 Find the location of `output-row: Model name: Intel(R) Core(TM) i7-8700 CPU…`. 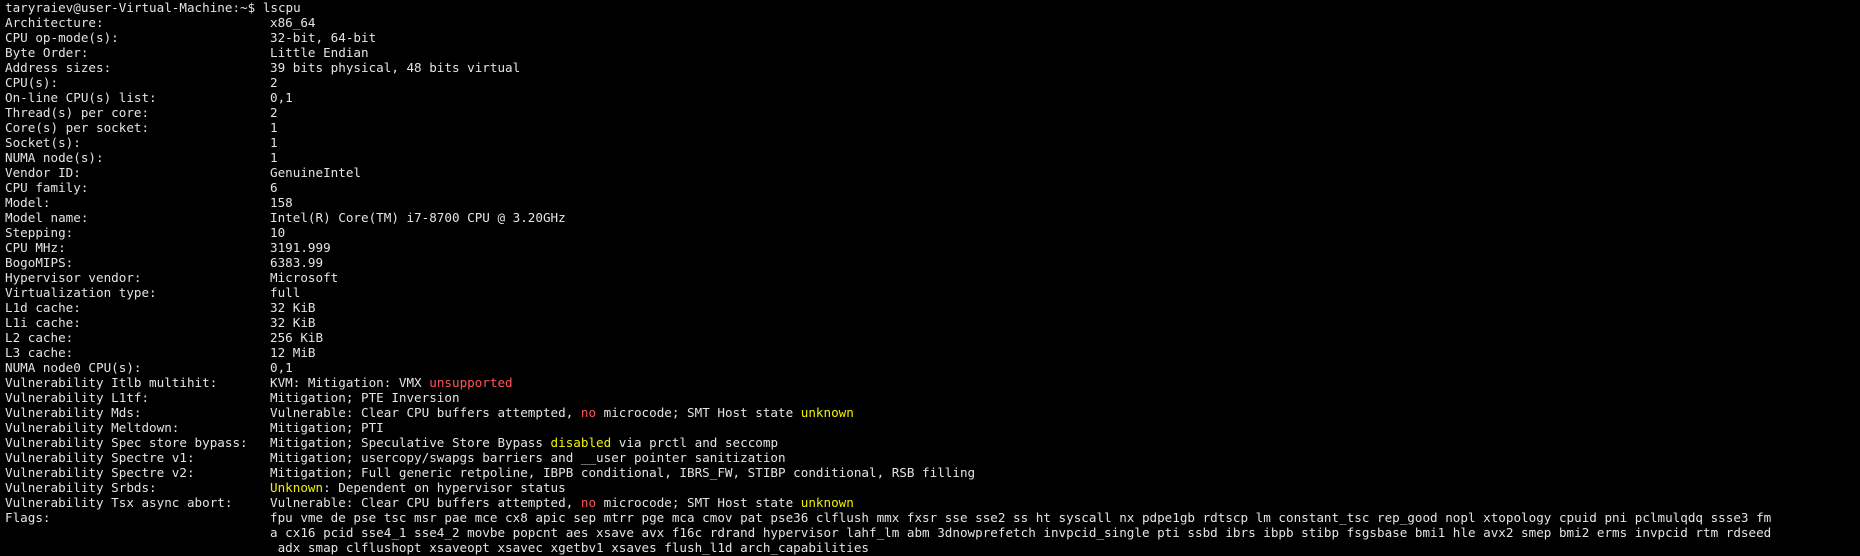

output-row: Model name: Intel(R) Core(TM) i7-8700 CPU… is located at coordinates (932, 217).